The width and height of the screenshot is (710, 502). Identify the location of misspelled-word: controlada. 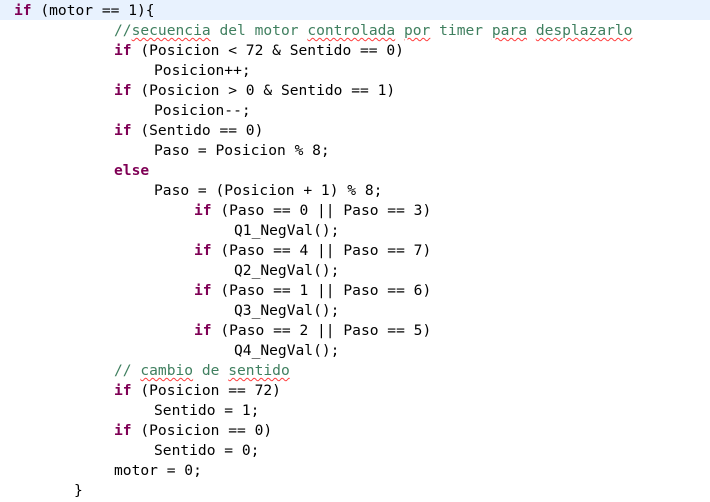
(351, 30).